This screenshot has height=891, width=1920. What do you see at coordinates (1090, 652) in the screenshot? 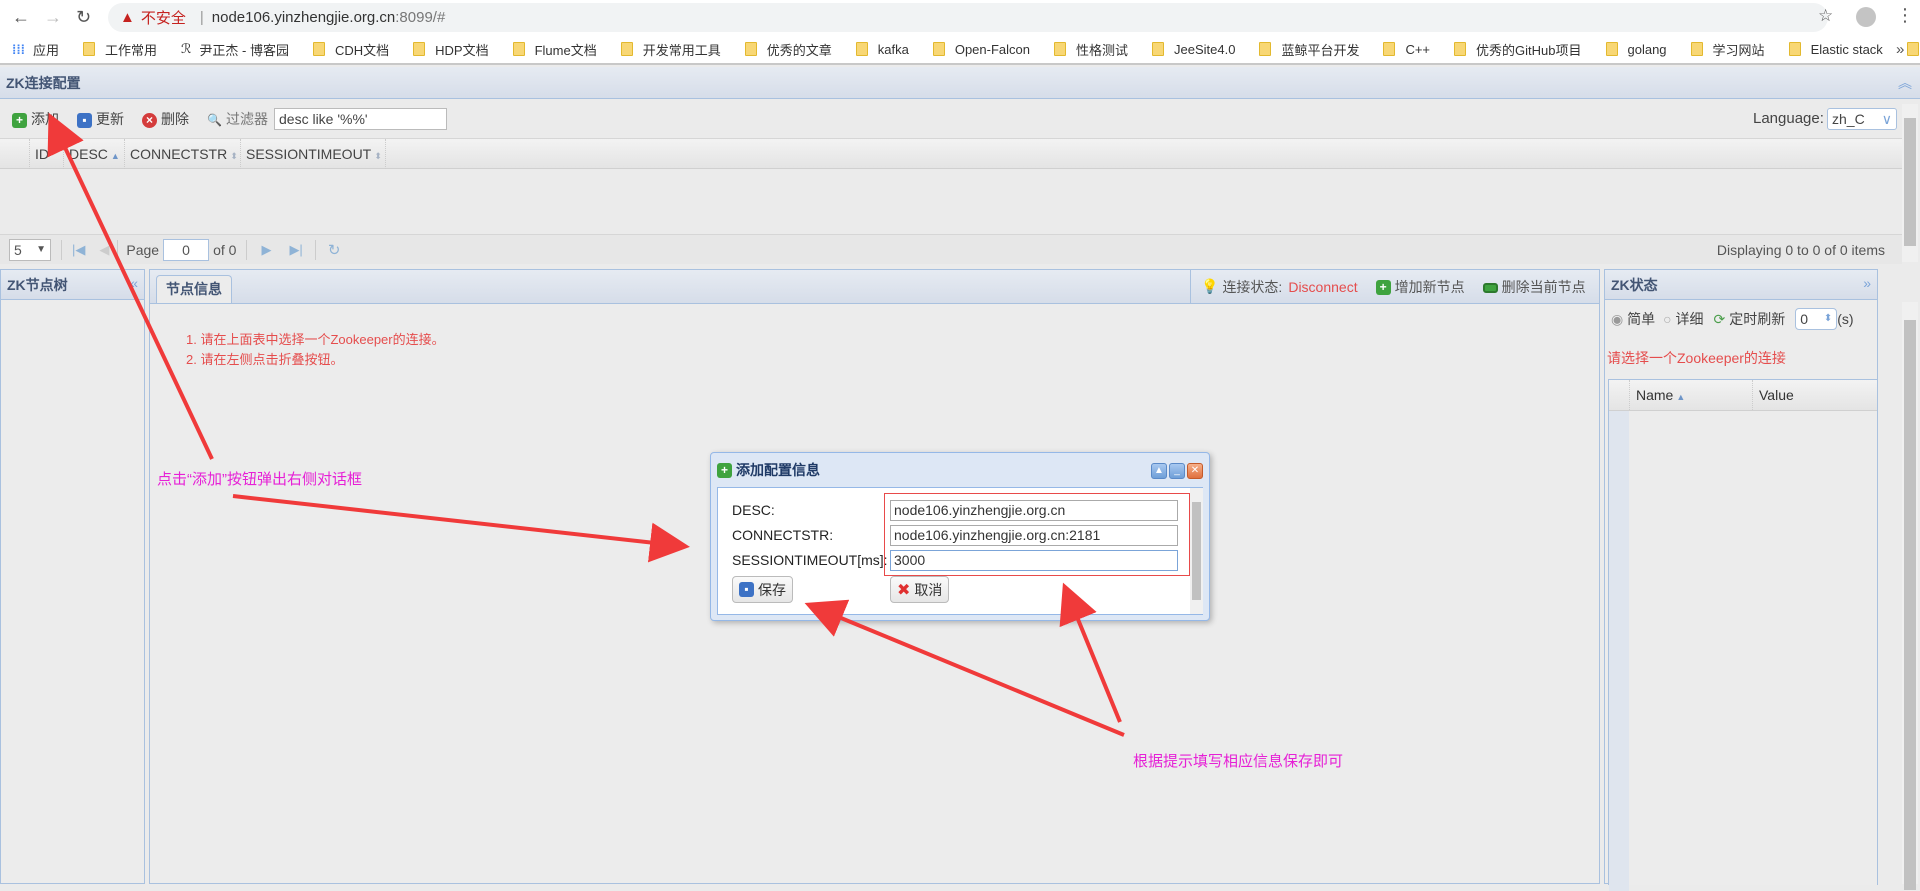
I see `arrow-to-fields` at bounding box center [1090, 652].